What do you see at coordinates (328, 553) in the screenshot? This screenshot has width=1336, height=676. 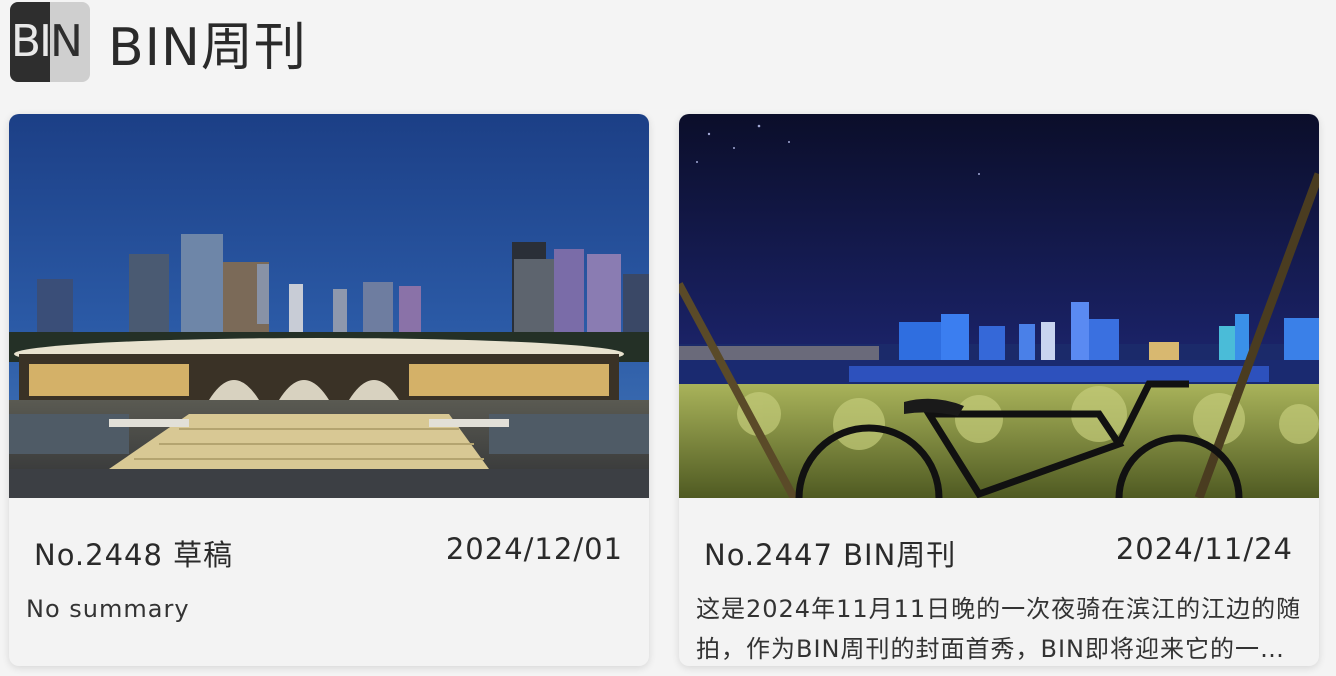 I see `post-meta: No.2448 草稿 2024/12/01` at bounding box center [328, 553].